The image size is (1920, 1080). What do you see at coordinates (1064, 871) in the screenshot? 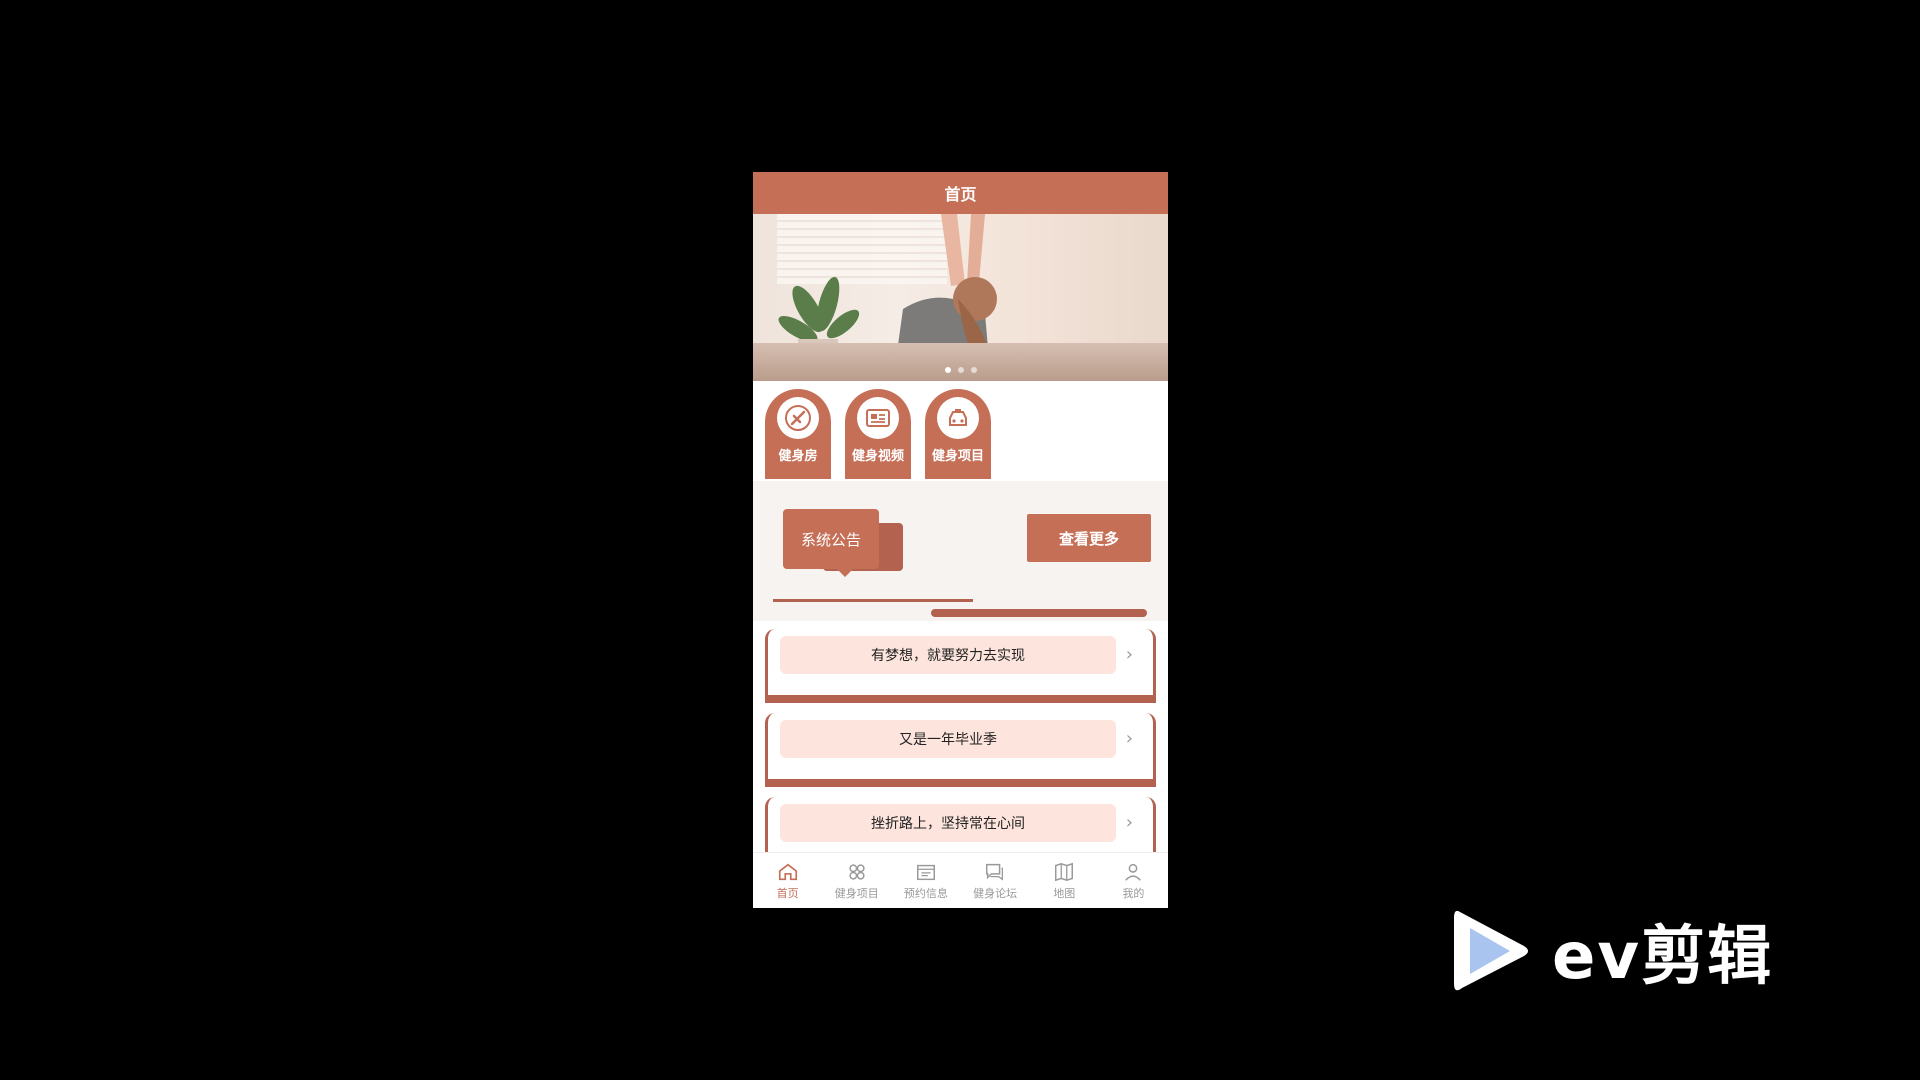
I see `map-icon` at bounding box center [1064, 871].